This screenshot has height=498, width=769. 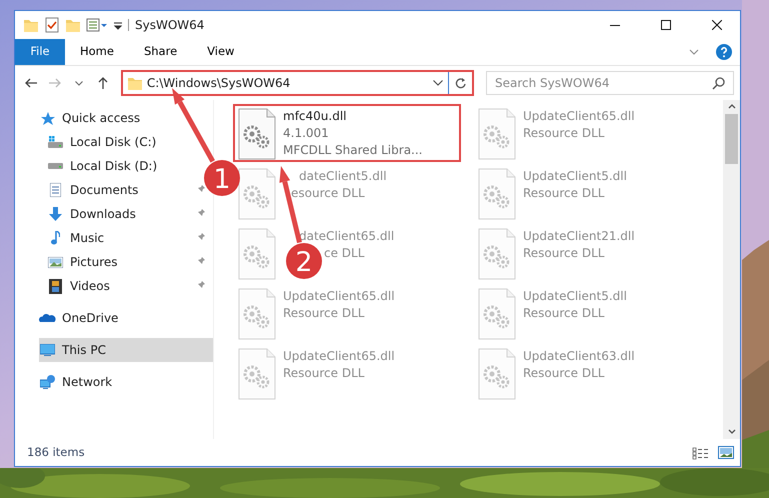 I want to click on file-name: UpdateClient63.dll, so click(x=579, y=356).